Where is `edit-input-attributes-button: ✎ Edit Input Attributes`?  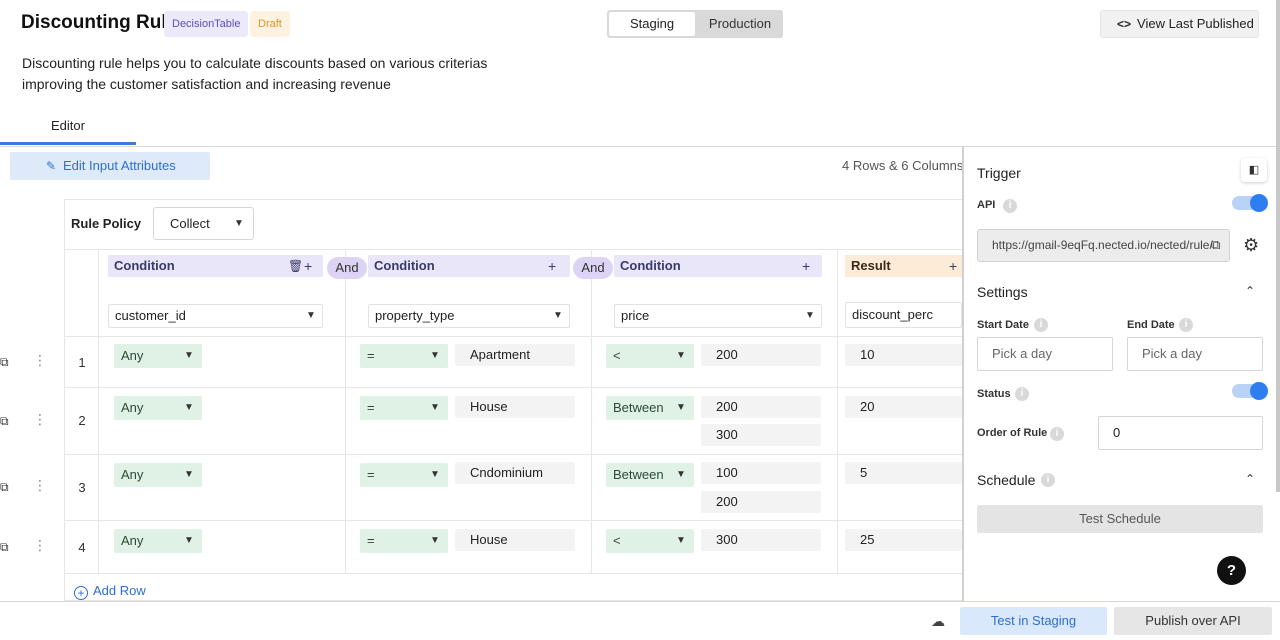 edit-input-attributes-button: ✎ Edit Input Attributes is located at coordinates (110, 166).